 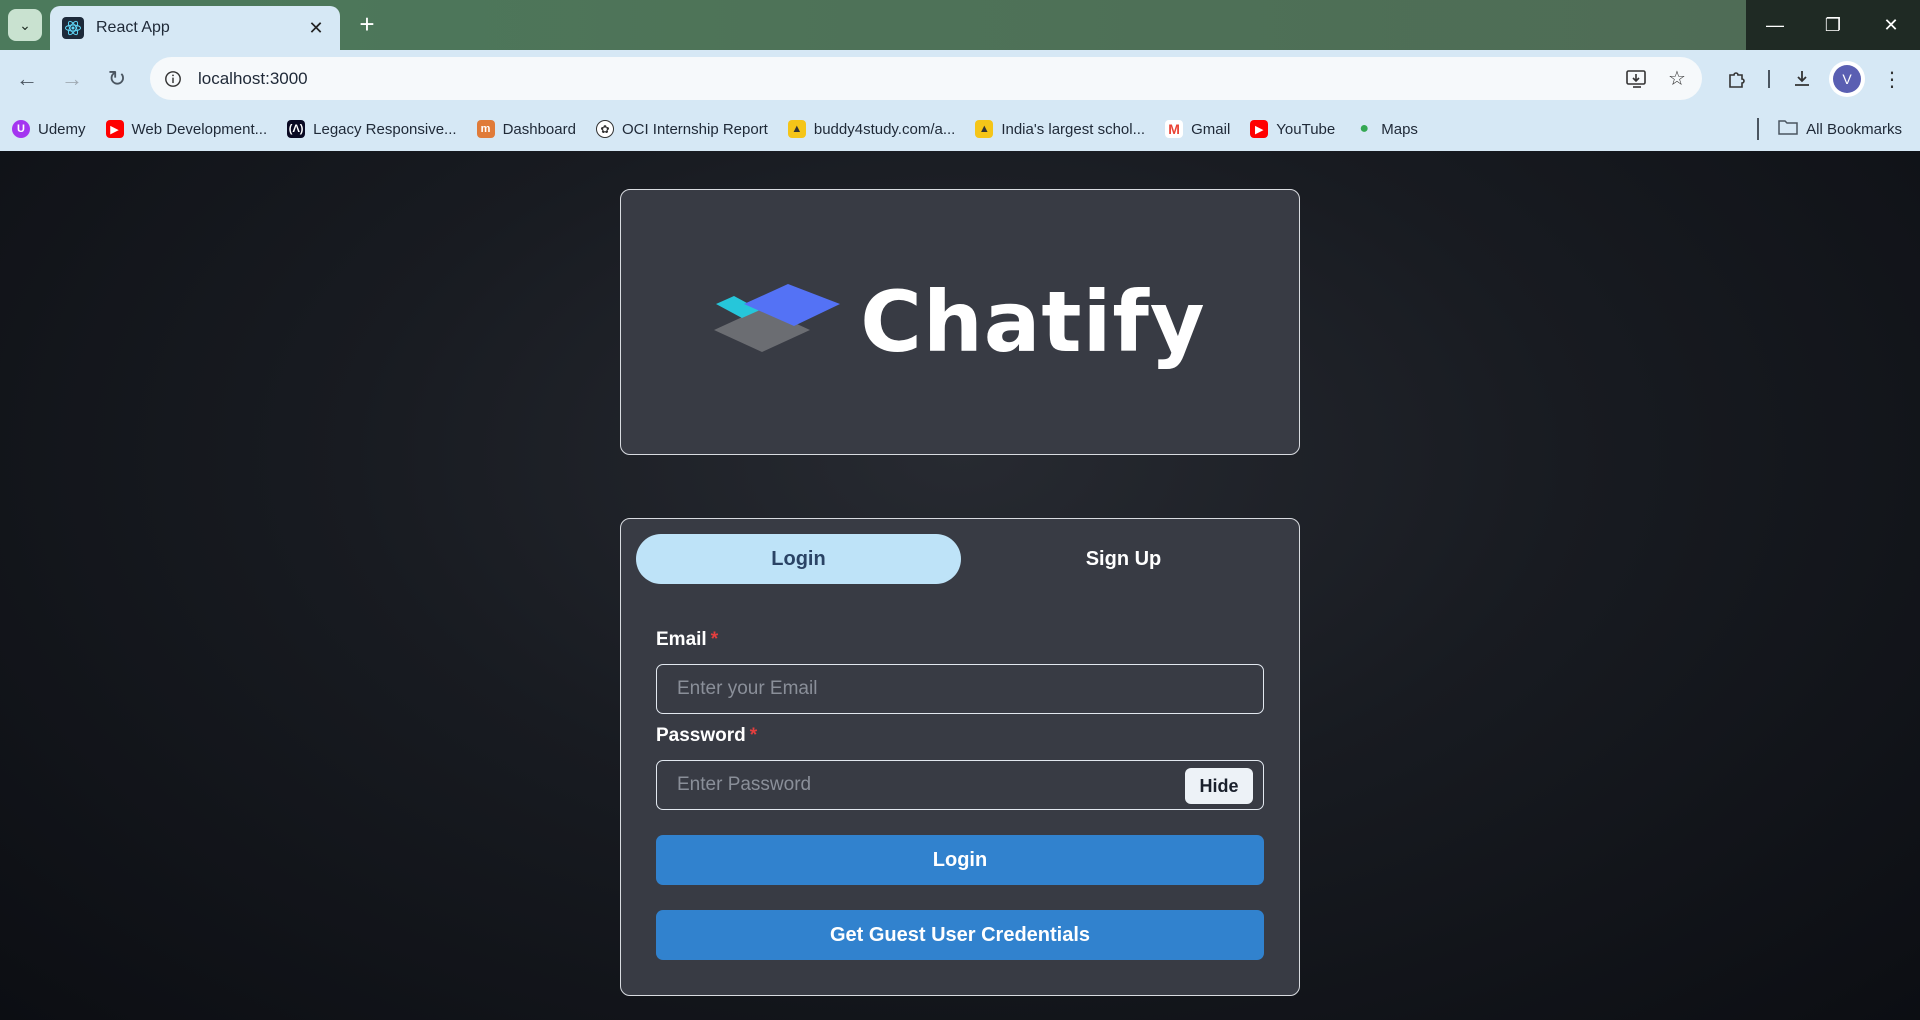 I want to click on guest-credentials-button: Get Guest User Credentials, so click(x=960, y=935).